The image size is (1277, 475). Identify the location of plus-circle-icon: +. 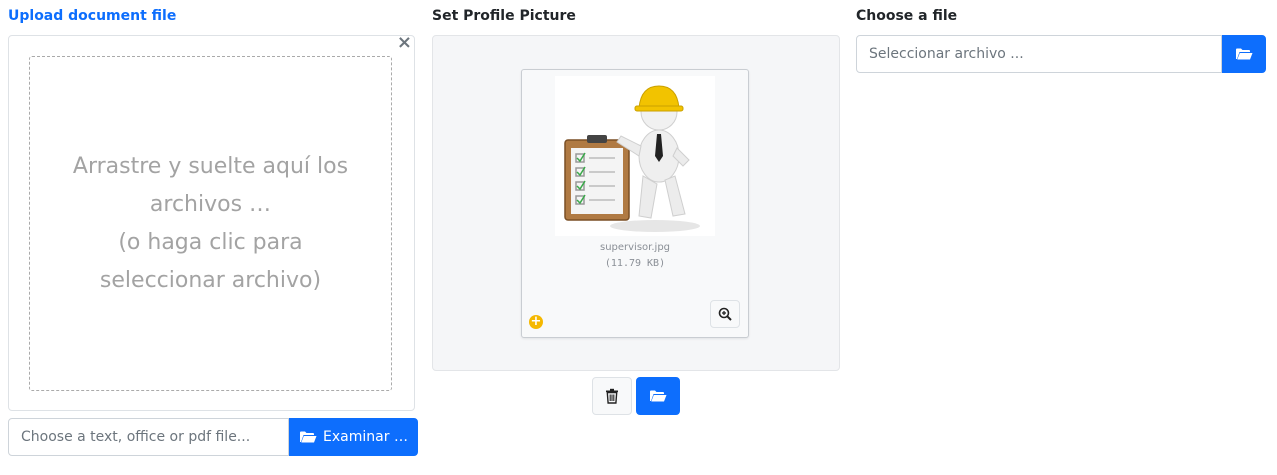
(536, 322).